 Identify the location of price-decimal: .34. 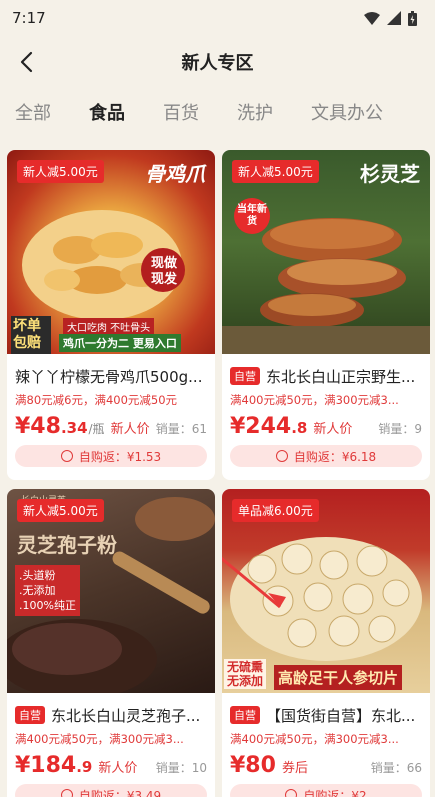
(74, 428).